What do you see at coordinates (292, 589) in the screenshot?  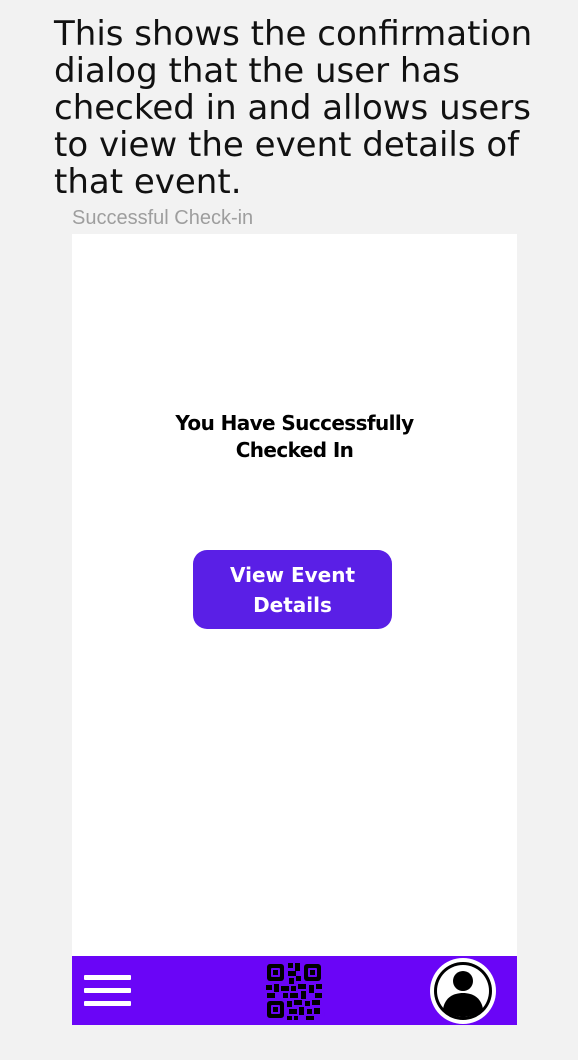 I see `view-event-details-button: View Event Details` at bounding box center [292, 589].